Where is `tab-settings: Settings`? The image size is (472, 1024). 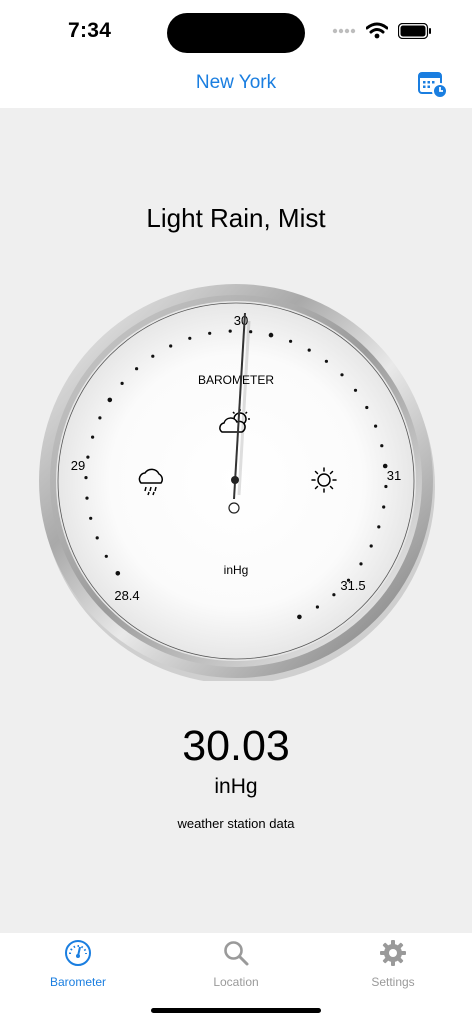 tab-settings: Settings is located at coordinates (393, 964).